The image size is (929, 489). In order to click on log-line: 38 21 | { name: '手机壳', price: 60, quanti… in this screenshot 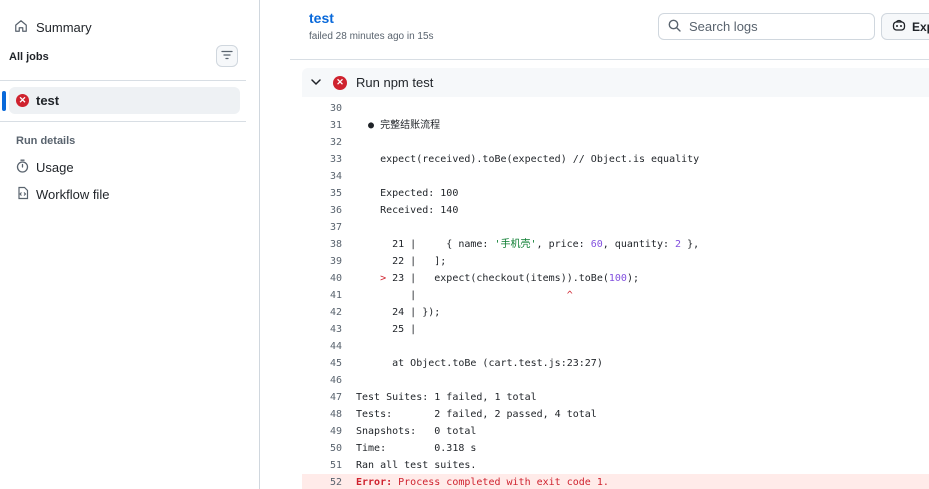, I will do `click(615, 244)`.